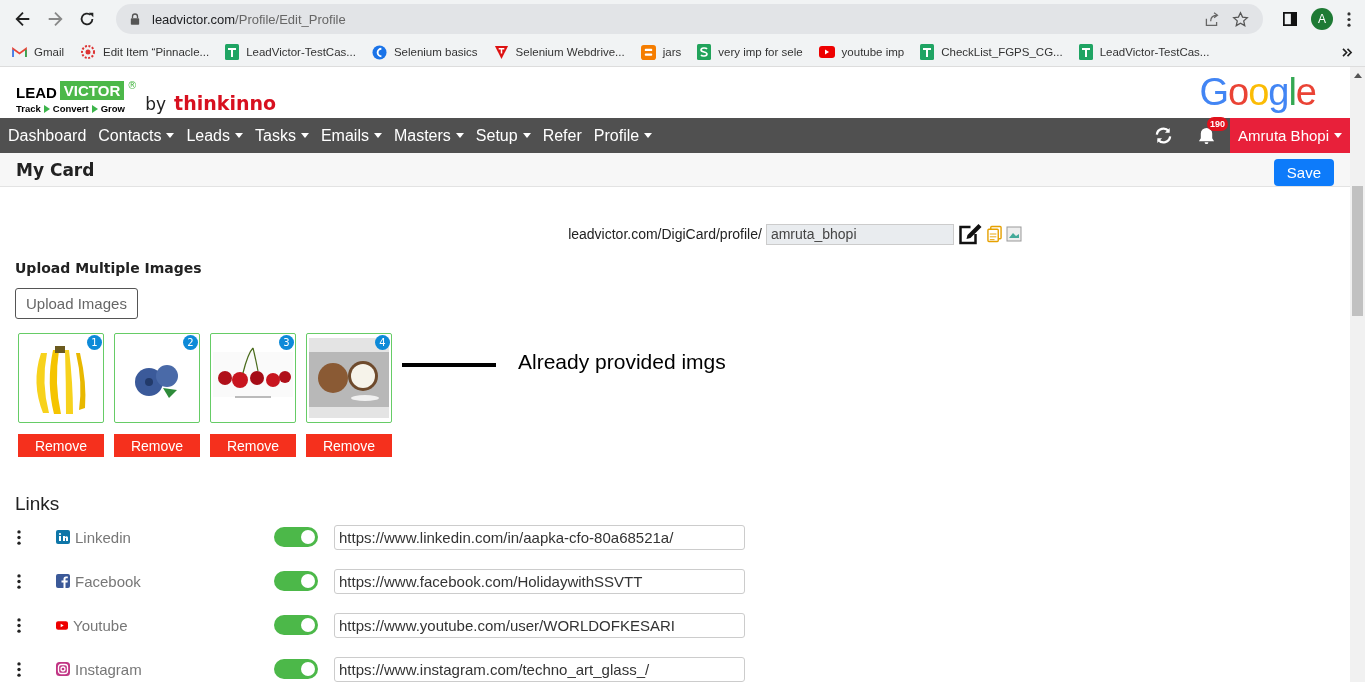 The height and width of the screenshot is (682, 1365). What do you see at coordinates (1357, 251) in the screenshot?
I see `scroll-thumb` at bounding box center [1357, 251].